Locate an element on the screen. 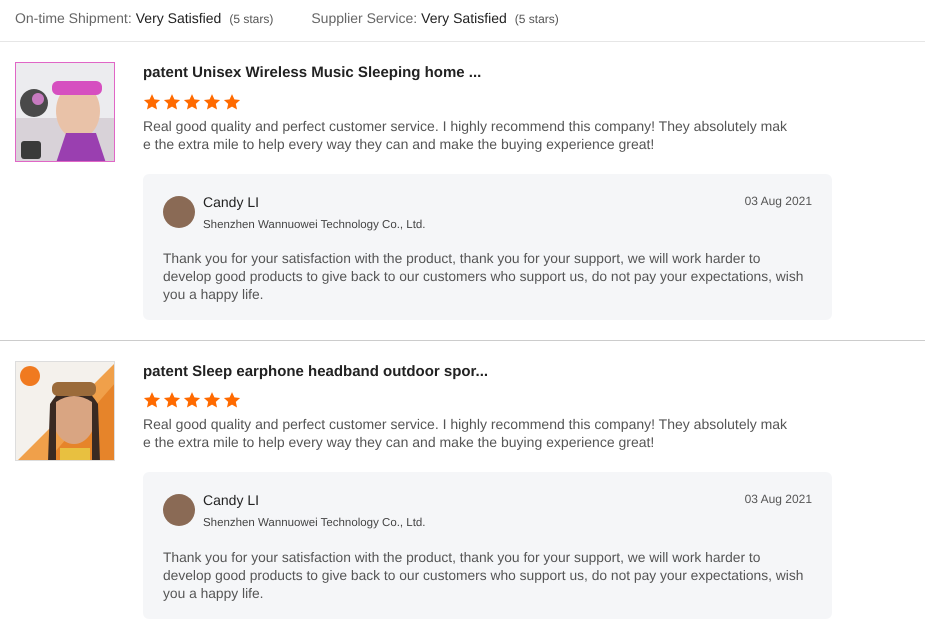 This screenshot has width=925, height=620. rating-label: Supplier Service: is located at coordinates (364, 18).